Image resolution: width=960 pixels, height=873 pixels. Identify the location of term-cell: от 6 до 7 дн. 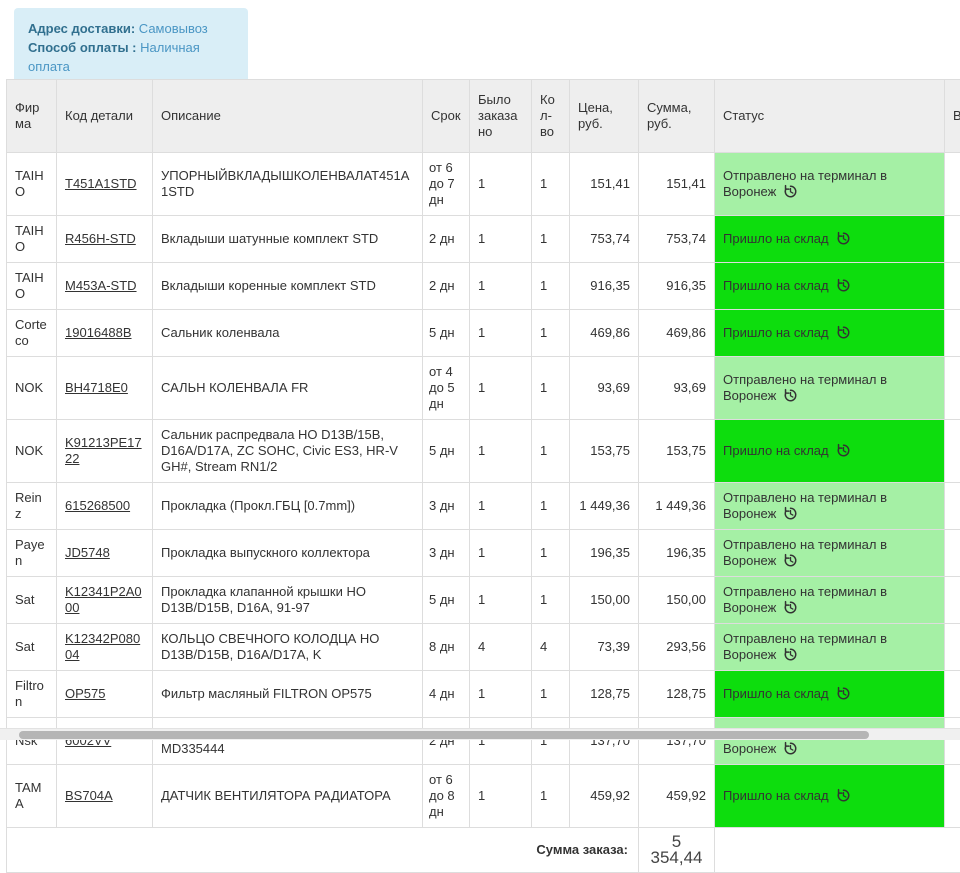
(446, 184).